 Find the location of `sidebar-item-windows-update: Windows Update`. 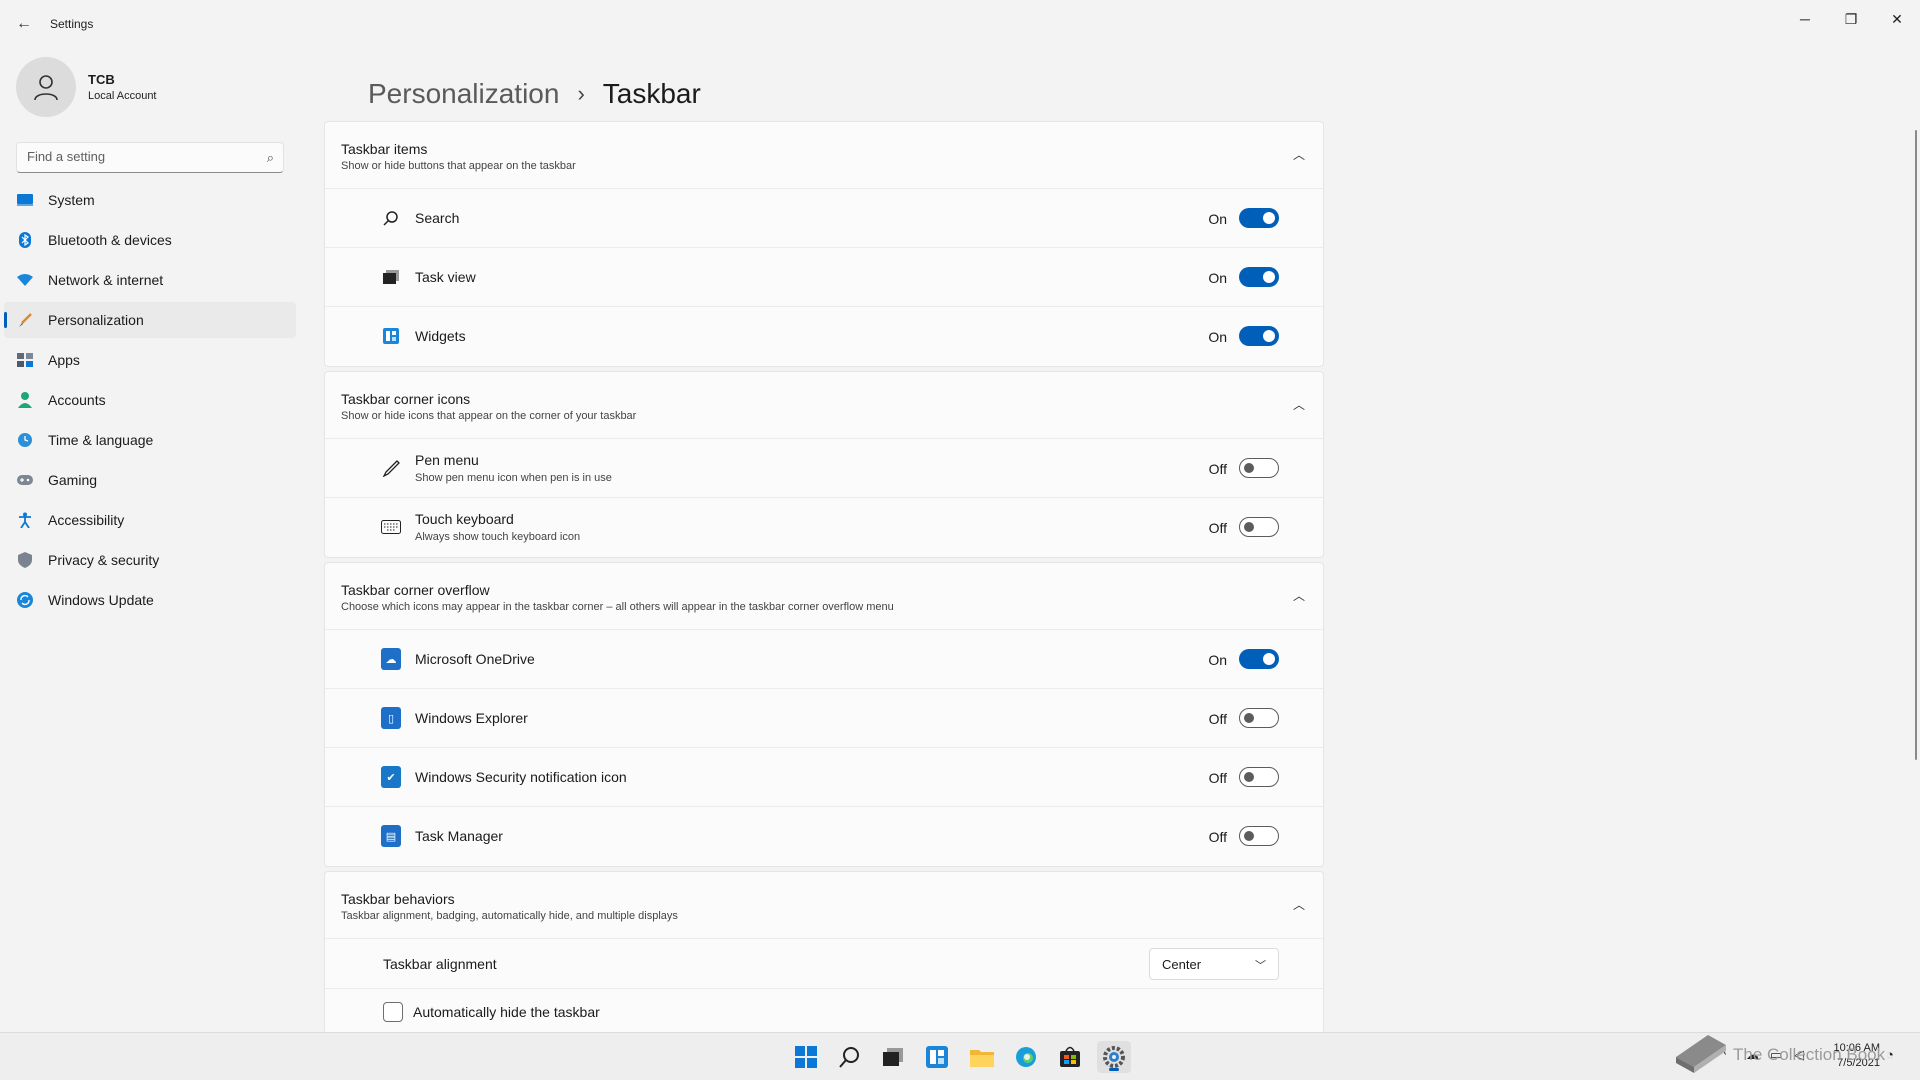

sidebar-item-windows-update: Windows Update is located at coordinates (150, 600).